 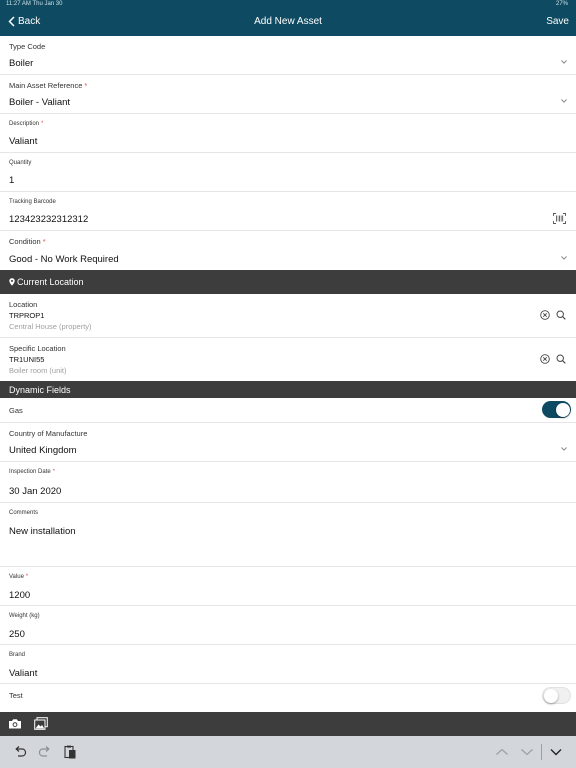 What do you see at coordinates (288, 4) in the screenshot?
I see `status-bar: 11:27 AM Thu Jan 30 27%` at bounding box center [288, 4].